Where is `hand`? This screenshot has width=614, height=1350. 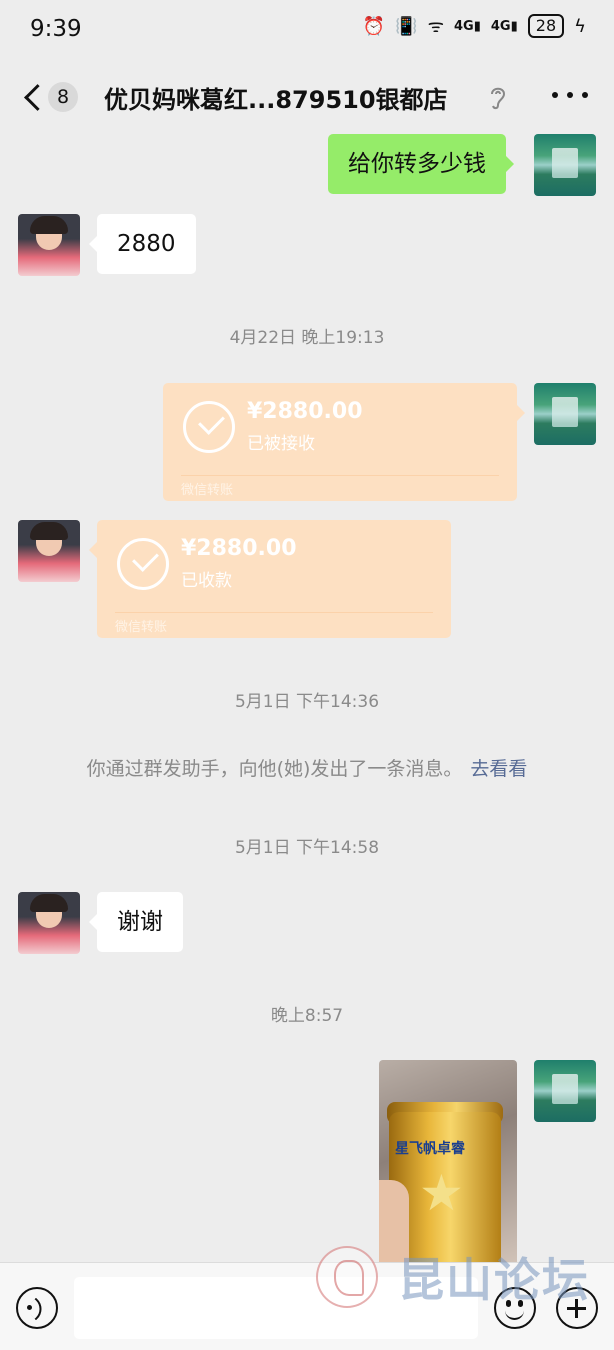 hand is located at coordinates (394, 1225).